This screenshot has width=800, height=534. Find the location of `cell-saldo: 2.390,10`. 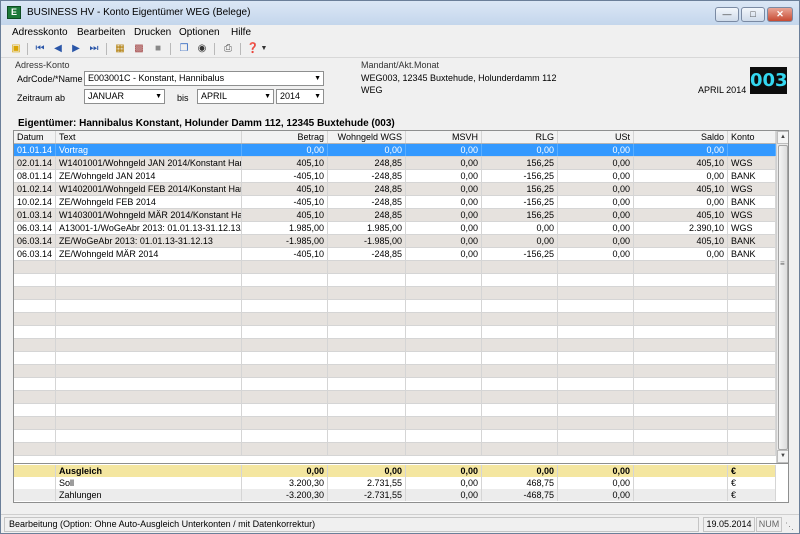

cell-saldo: 2.390,10 is located at coordinates (681, 228).